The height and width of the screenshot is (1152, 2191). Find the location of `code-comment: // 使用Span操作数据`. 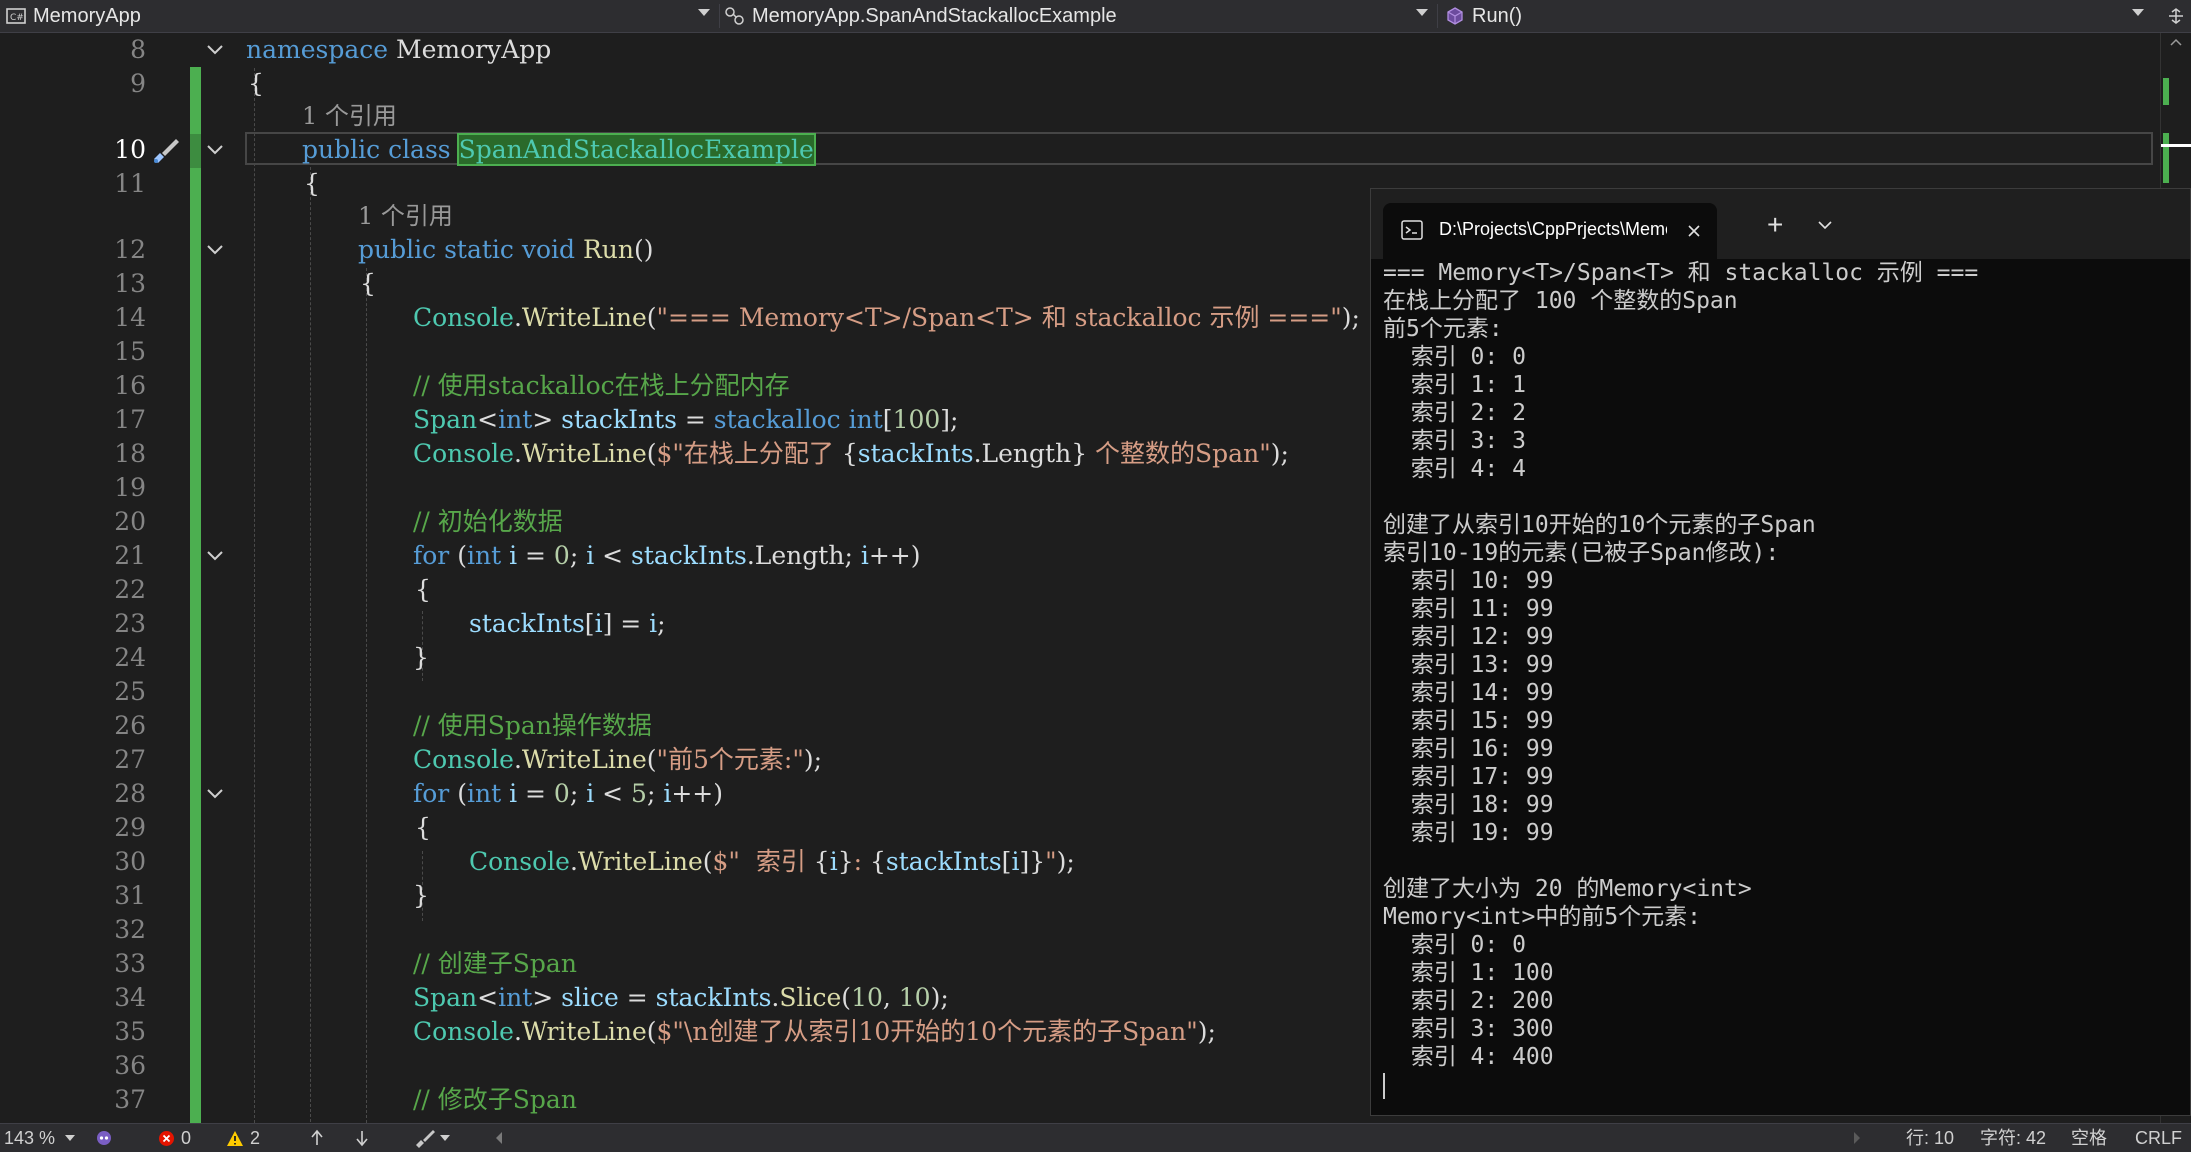

code-comment: // 使用Span操作数据 is located at coordinates (532, 725).